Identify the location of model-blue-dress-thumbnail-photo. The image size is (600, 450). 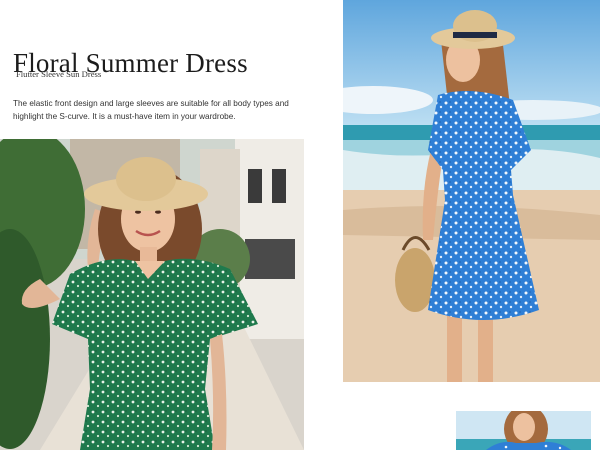
(523, 430).